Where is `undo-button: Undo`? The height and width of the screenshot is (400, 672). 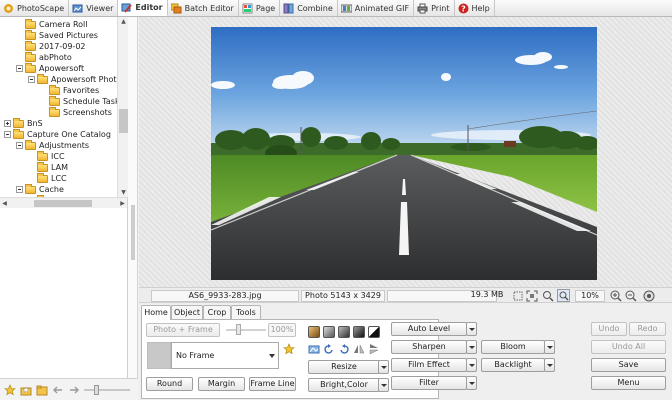
undo-button: Undo is located at coordinates (609, 329).